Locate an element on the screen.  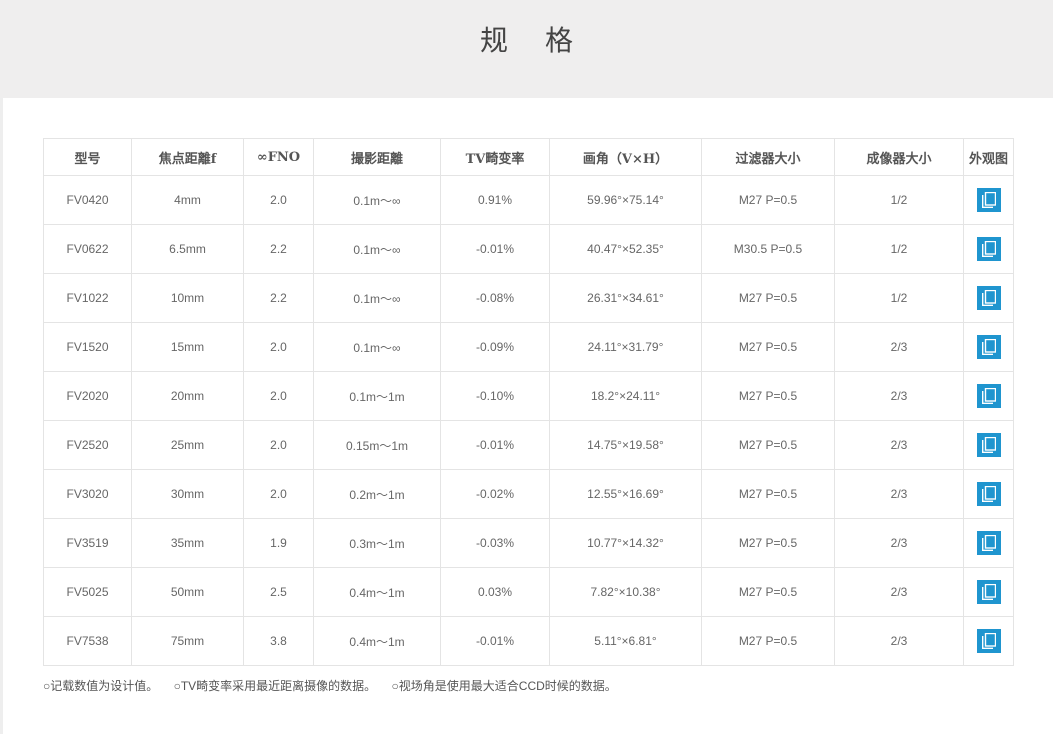
table-cell: 30mm is located at coordinates (187, 494).